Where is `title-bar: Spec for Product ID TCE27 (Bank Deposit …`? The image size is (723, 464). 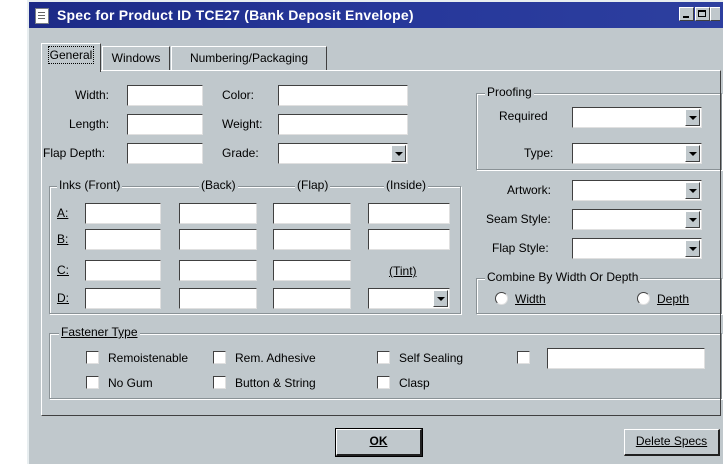
title-bar: Spec for Product ID TCE27 (Bank Deposit … is located at coordinates (376, 15).